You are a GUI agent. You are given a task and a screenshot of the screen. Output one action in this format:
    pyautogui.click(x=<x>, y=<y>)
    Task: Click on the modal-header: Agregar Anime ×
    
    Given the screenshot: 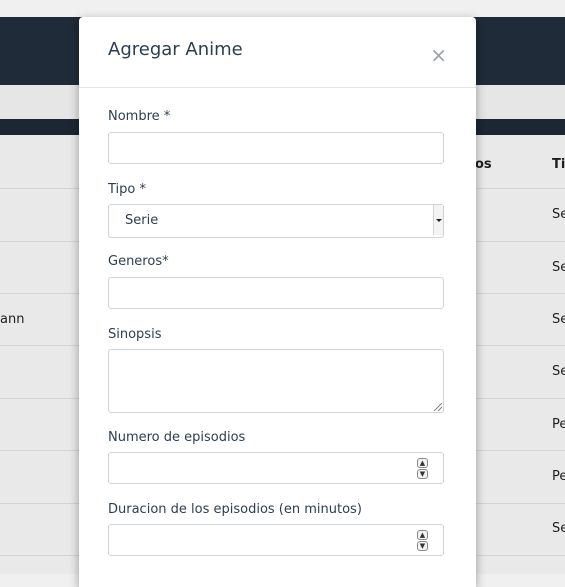 What is the action you would take?
    pyautogui.click(x=277, y=52)
    